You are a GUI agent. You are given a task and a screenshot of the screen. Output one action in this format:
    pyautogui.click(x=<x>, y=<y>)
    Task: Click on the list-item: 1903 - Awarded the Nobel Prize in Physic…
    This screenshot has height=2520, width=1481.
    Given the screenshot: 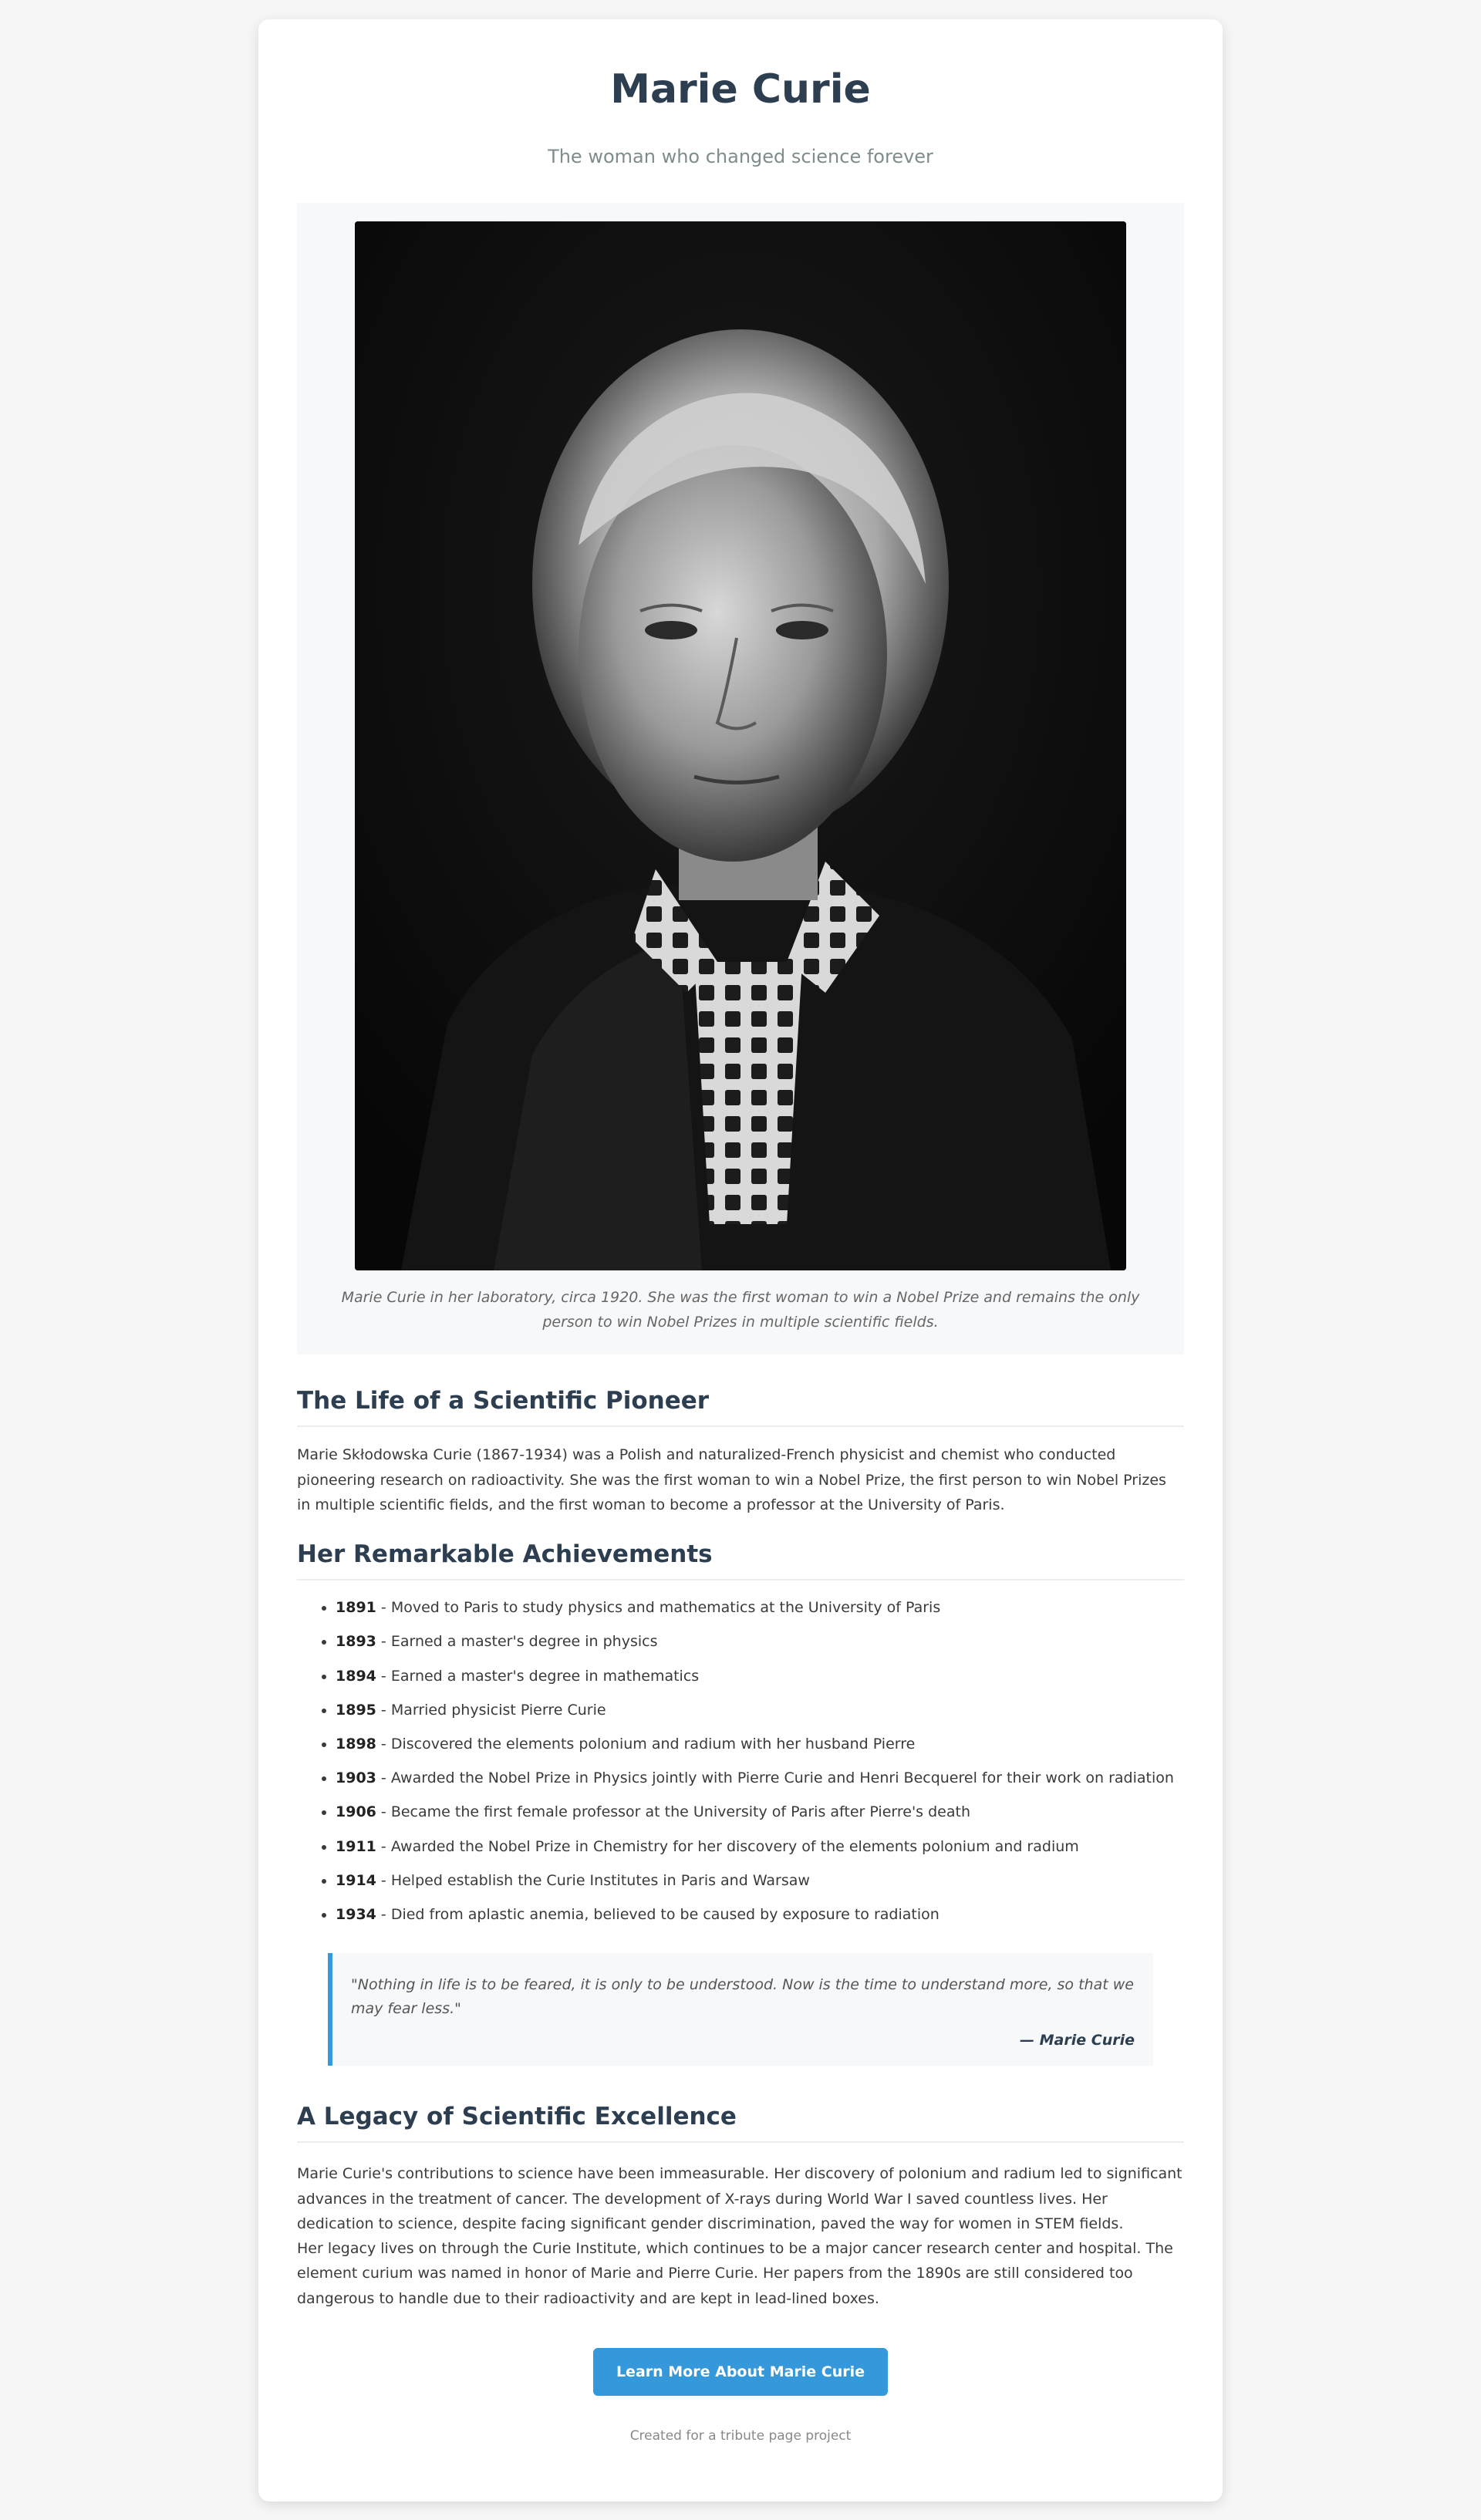 What is the action you would take?
    pyautogui.click(x=760, y=1779)
    